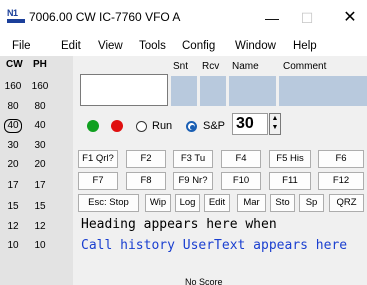 This screenshot has height=285, width=367. What do you see at coordinates (311, 203) in the screenshot?
I see `spot-button: Sp` at bounding box center [311, 203].